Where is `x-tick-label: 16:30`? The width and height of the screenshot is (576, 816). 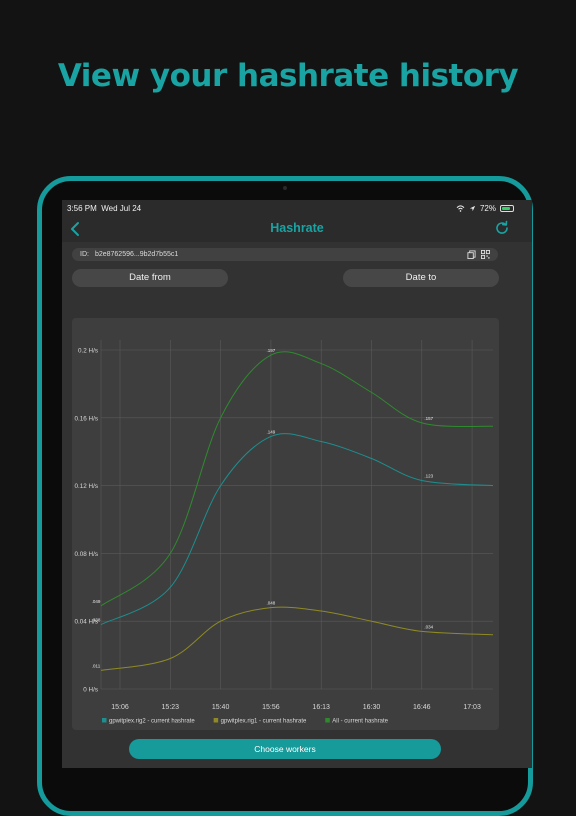
x-tick-label: 16:30 is located at coordinates (372, 707).